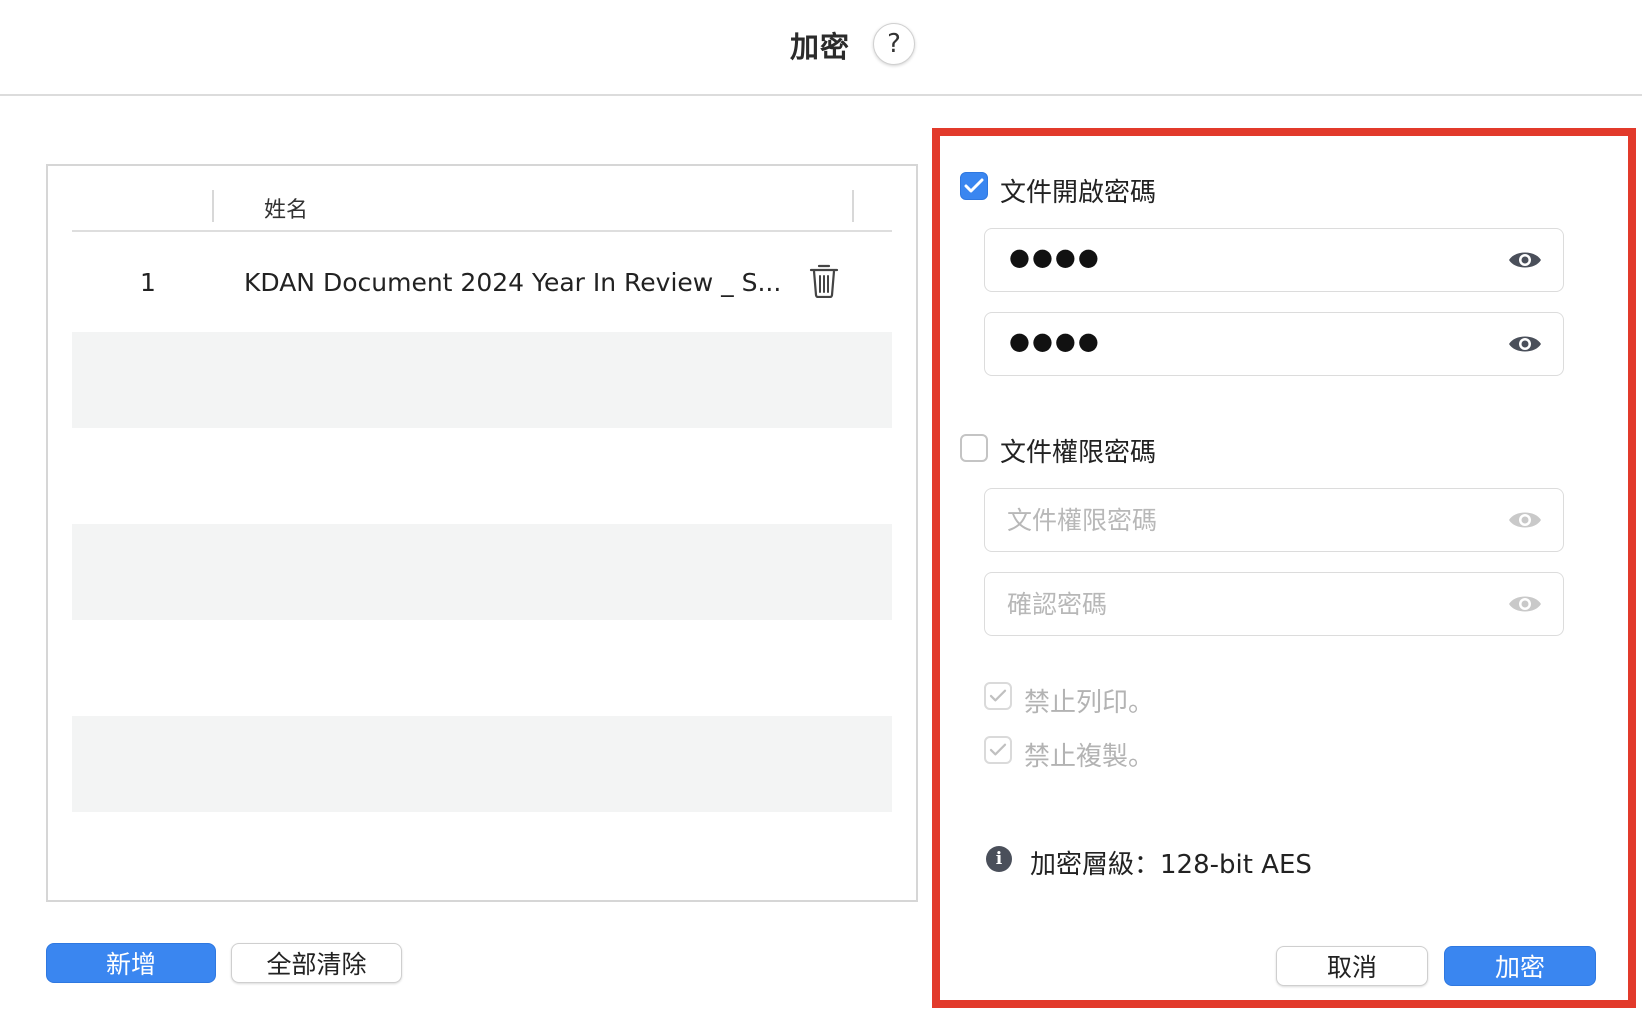  Describe the element at coordinates (1078, 190) in the screenshot. I see `open-password-label: 文件開啟密碼` at that location.